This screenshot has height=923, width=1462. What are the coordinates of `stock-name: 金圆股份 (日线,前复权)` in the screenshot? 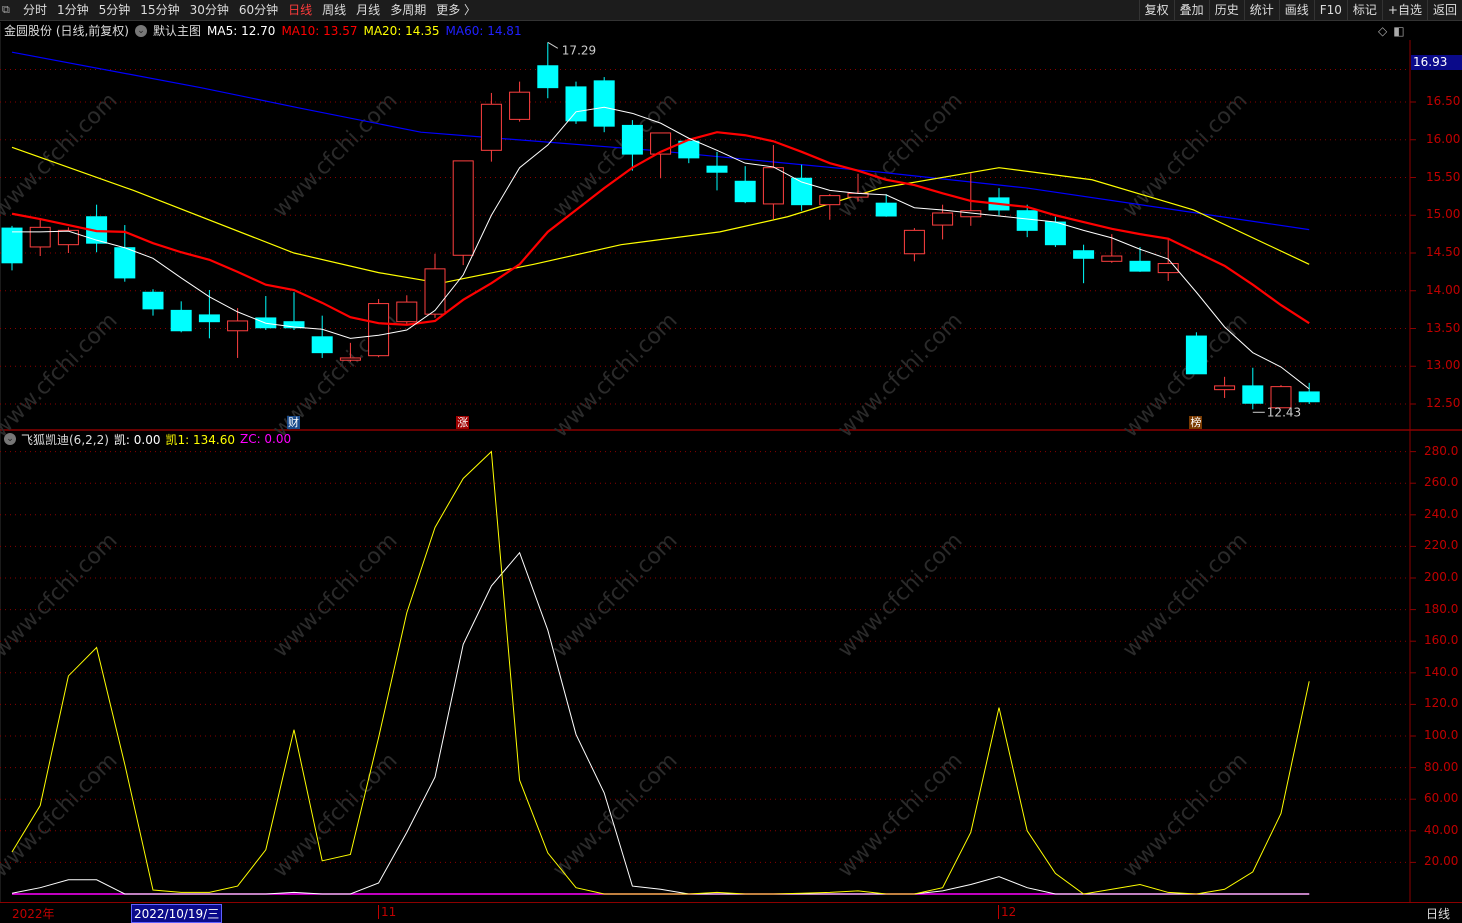 It's located at (66, 31).